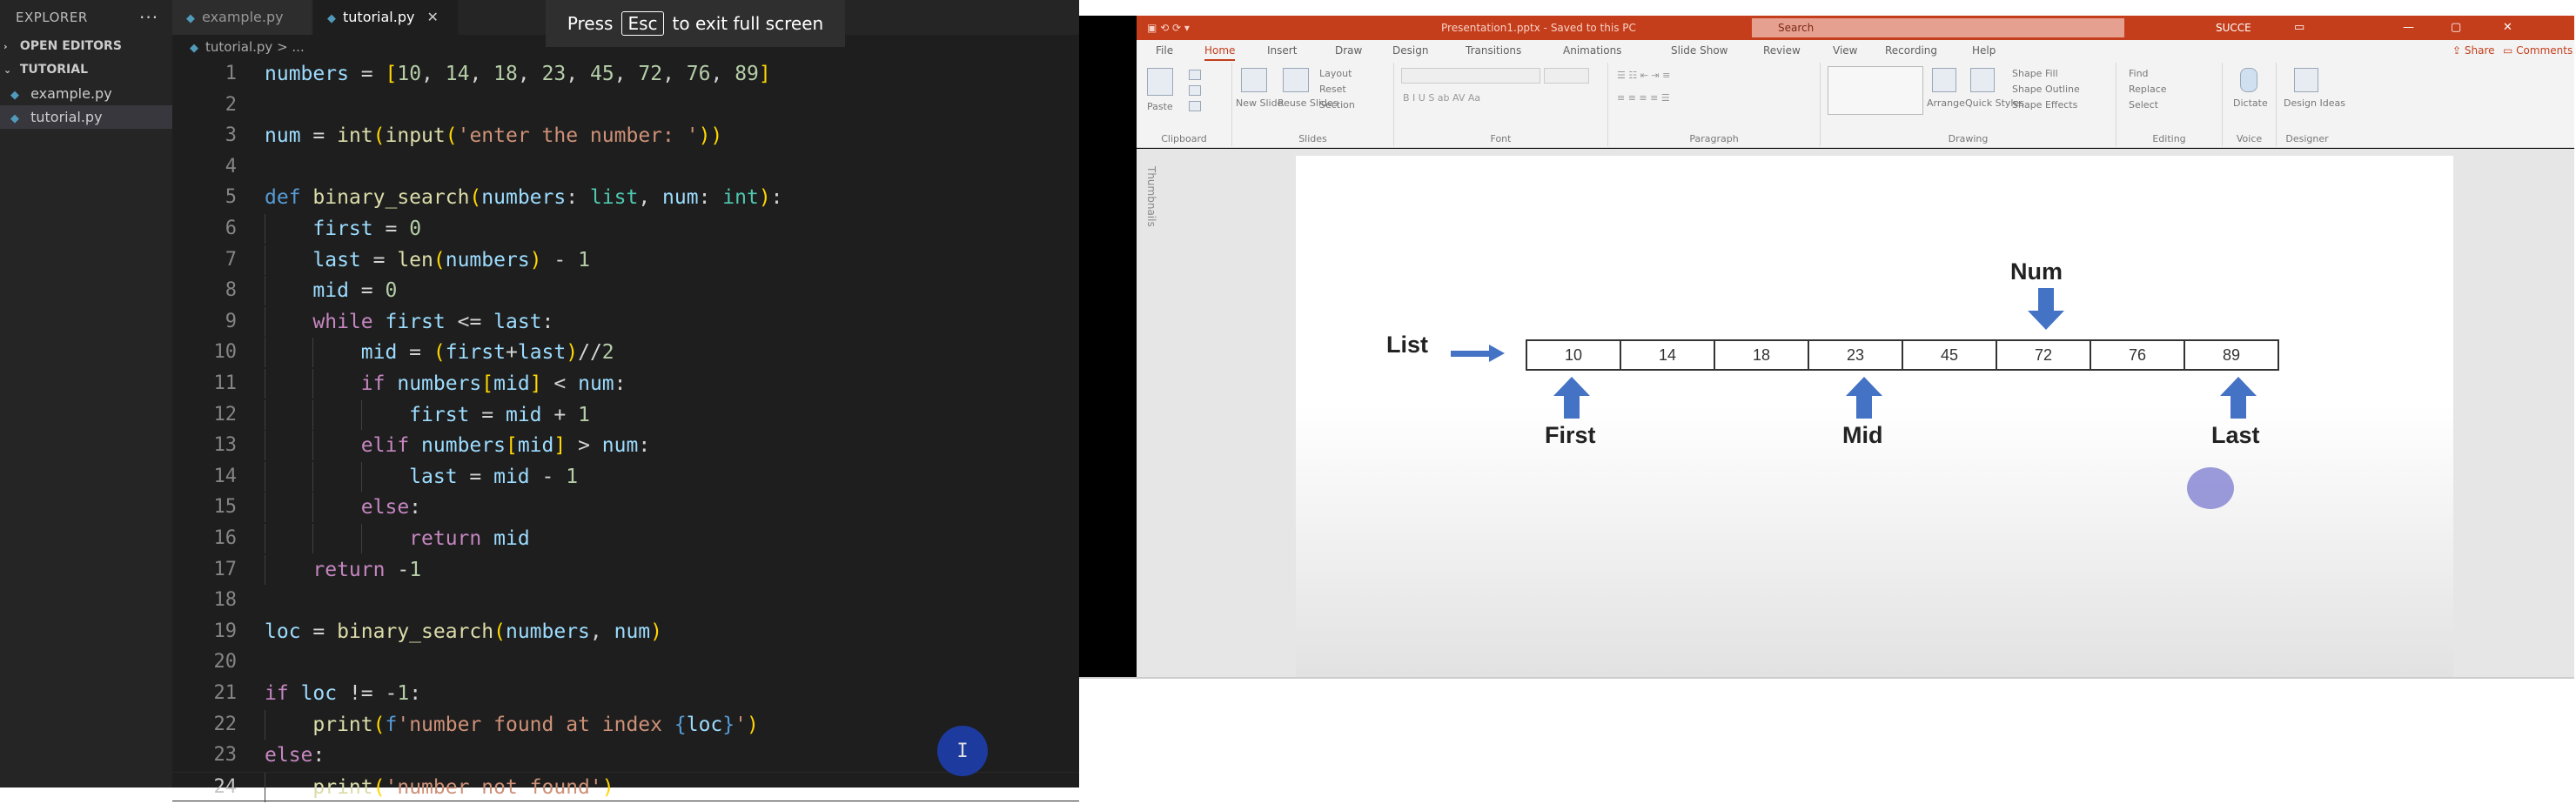  What do you see at coordinates (625, 352) in the screenshot?
I see `code-line: 10 mid = (first+last)//2` at bounding box center [625, 352].